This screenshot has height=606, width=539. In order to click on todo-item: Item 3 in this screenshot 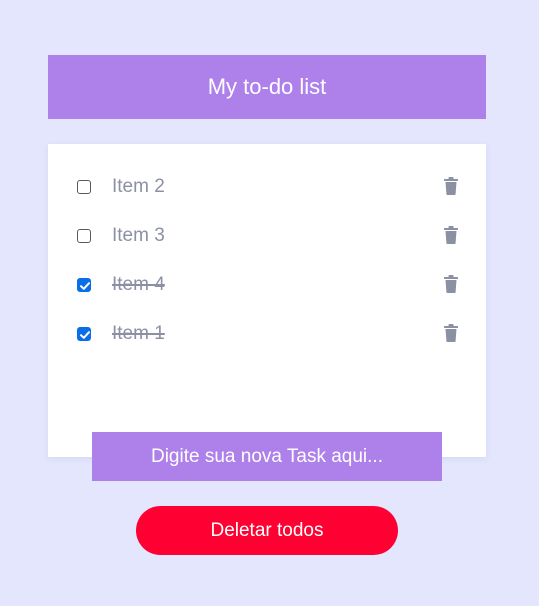, I will do `click(267, 236)`.